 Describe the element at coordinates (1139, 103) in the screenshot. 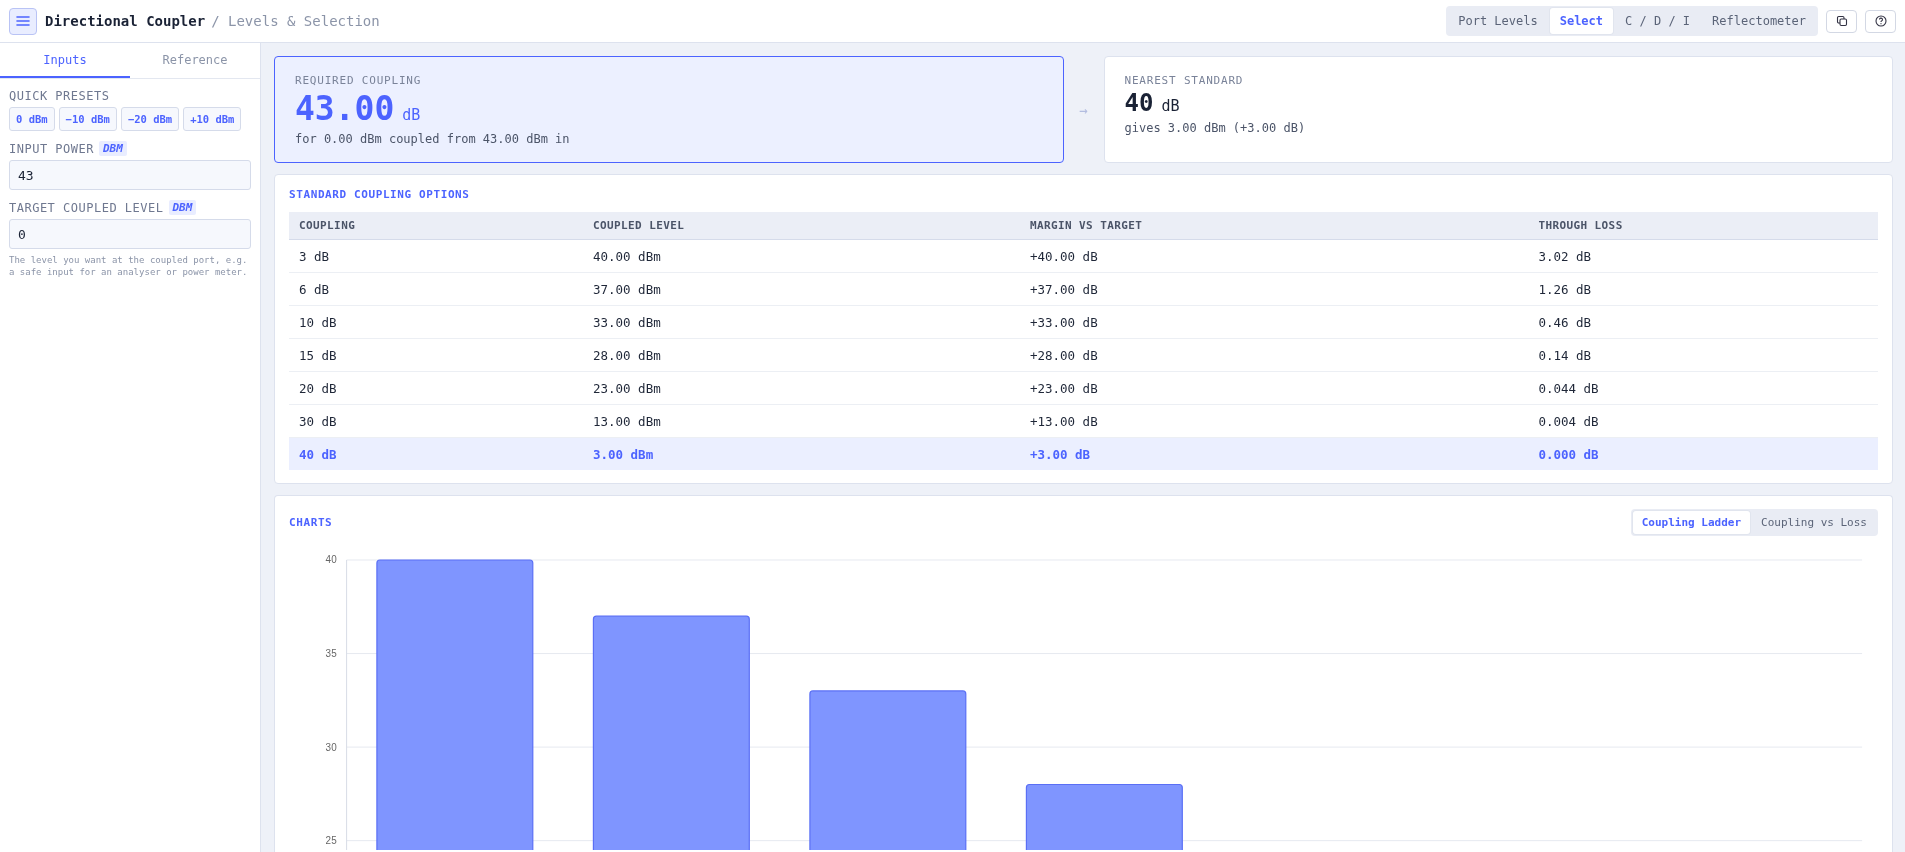

I see `standard-value: 40` at that location.